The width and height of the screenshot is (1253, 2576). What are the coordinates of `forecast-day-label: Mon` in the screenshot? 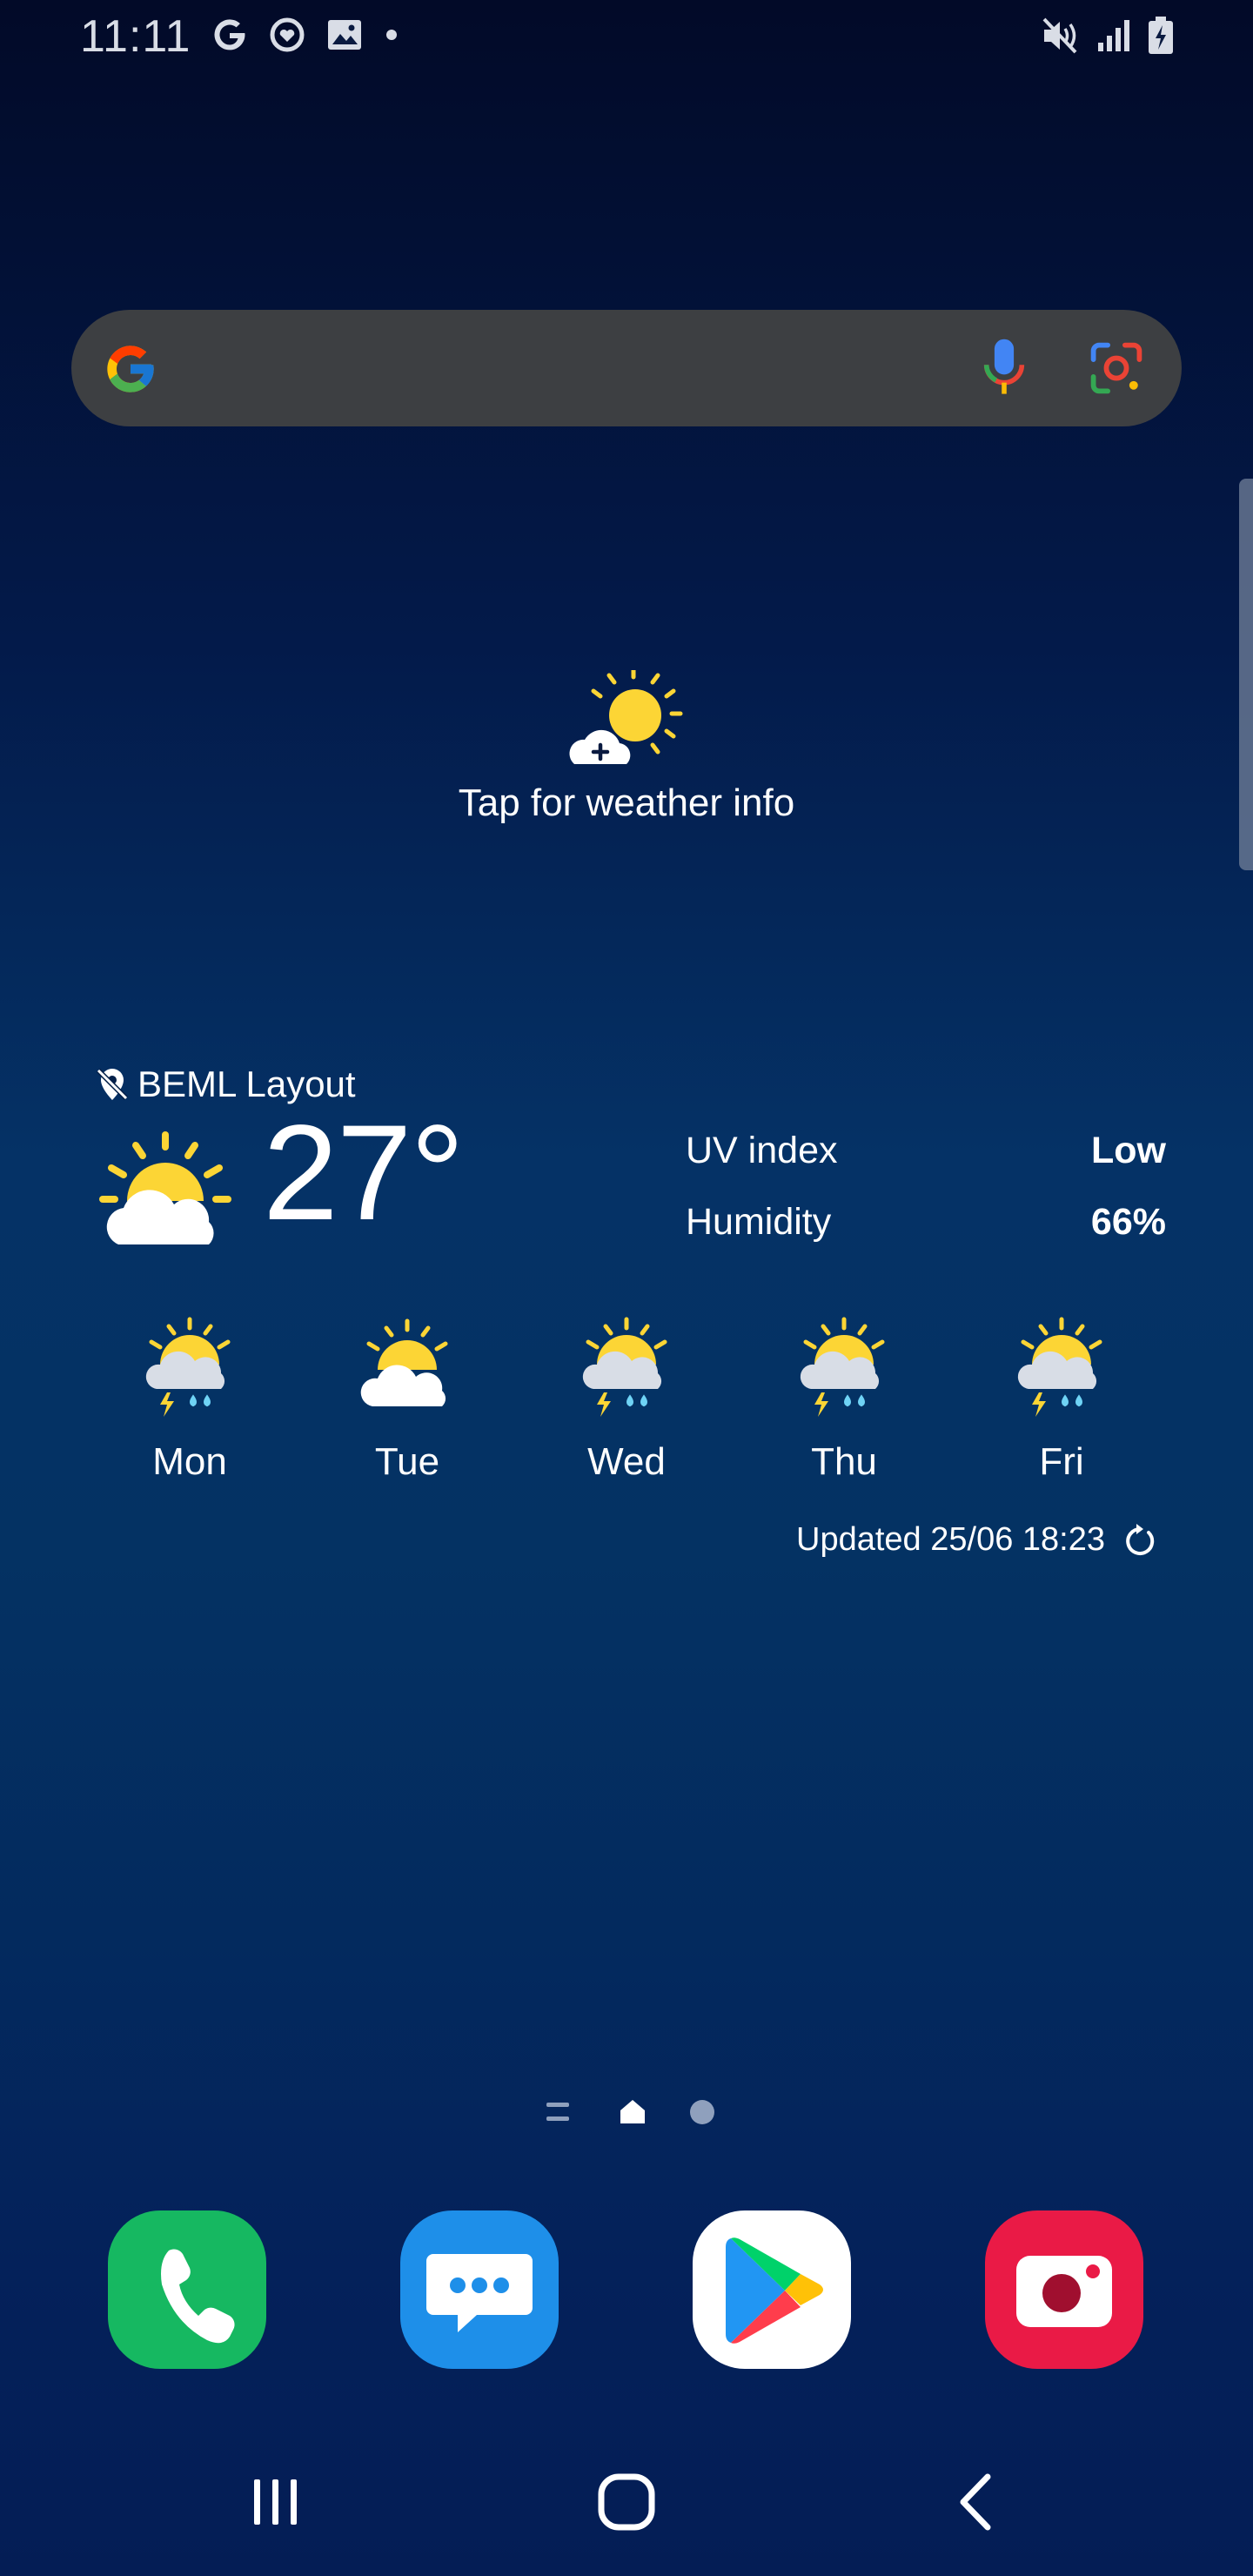 It's located at (189, 1461).